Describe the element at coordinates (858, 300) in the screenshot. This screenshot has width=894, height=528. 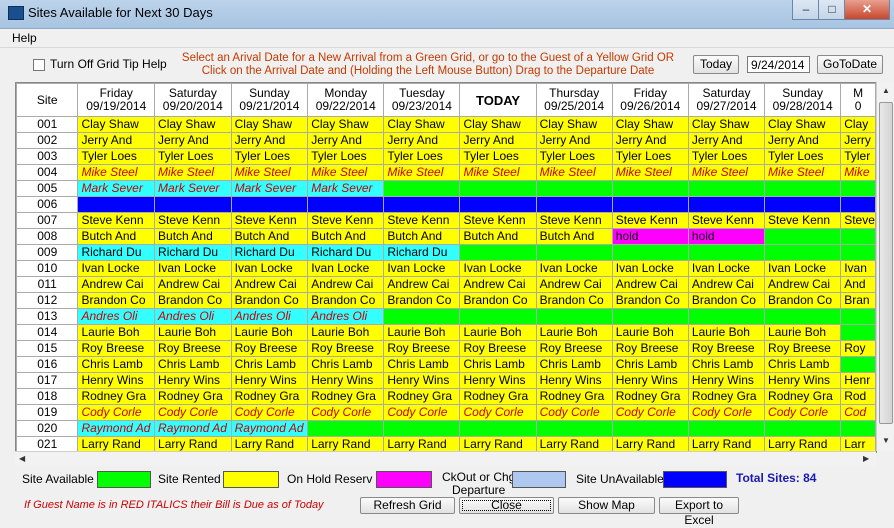
I see `grid-cell: Bran` at that location.